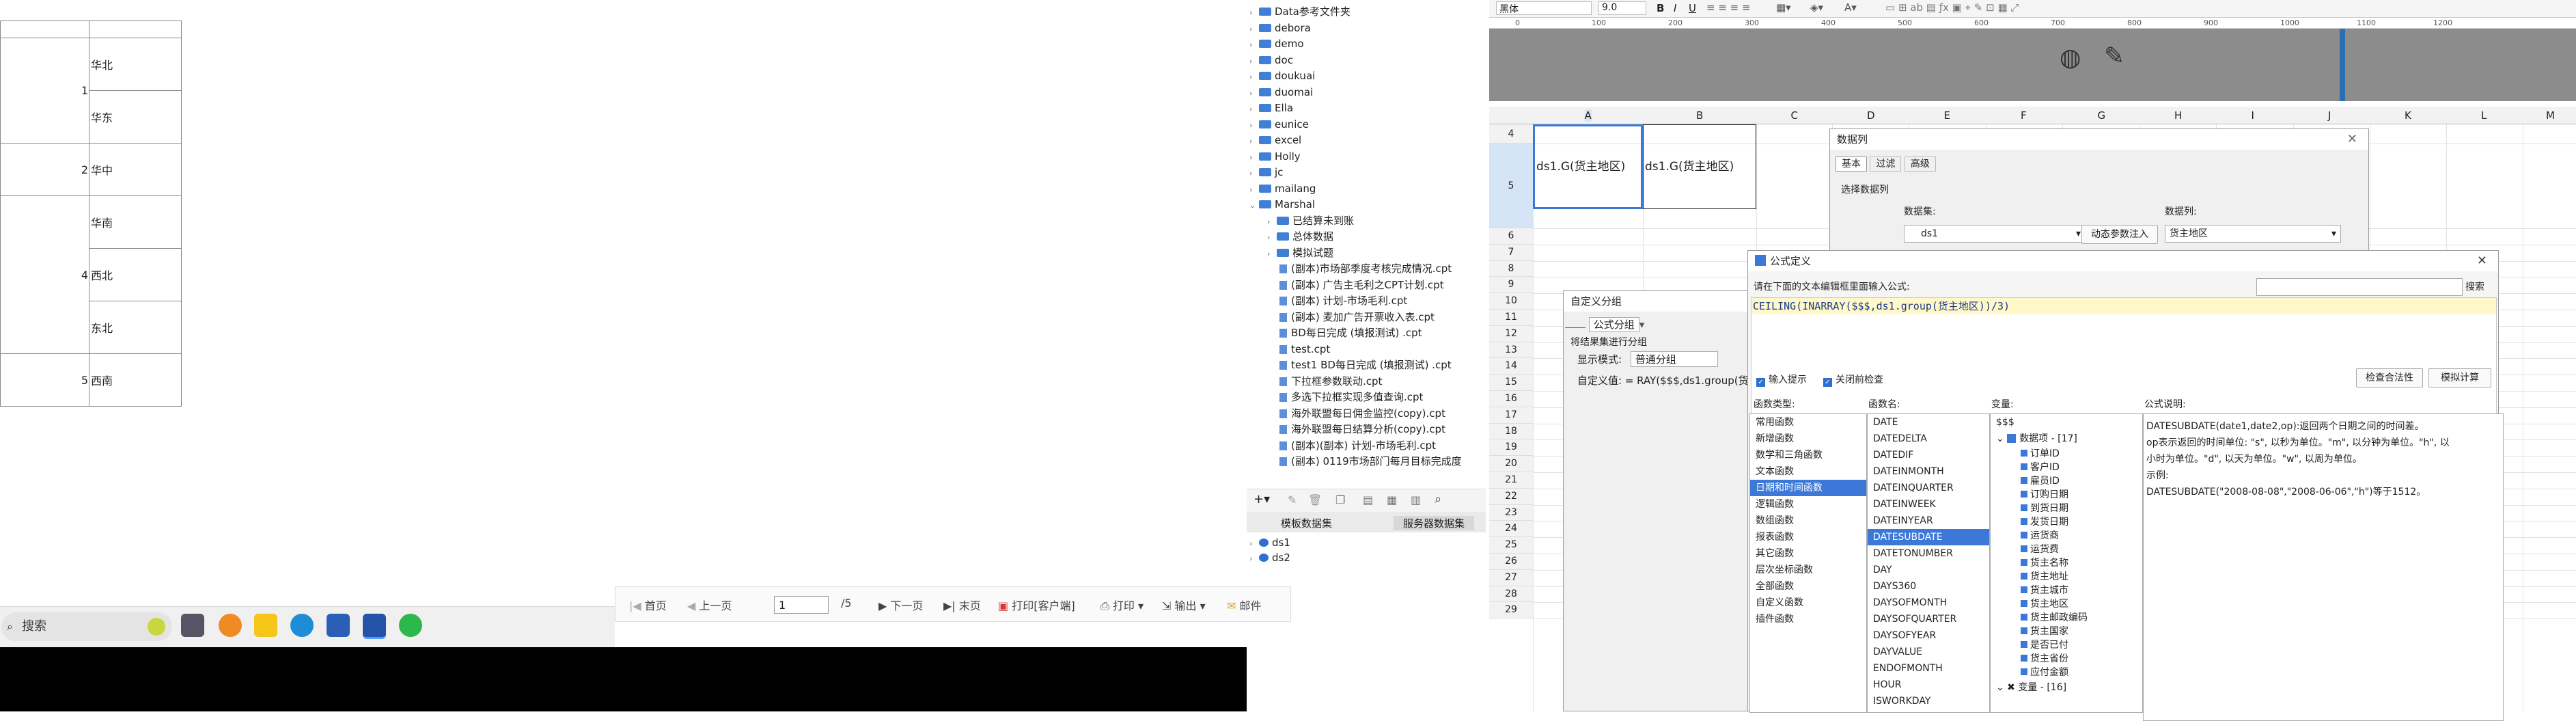 This screenshot has height=721, width=2576. I want to click on function-name-item: DAYSOFYEAR, so click(1928, 635).